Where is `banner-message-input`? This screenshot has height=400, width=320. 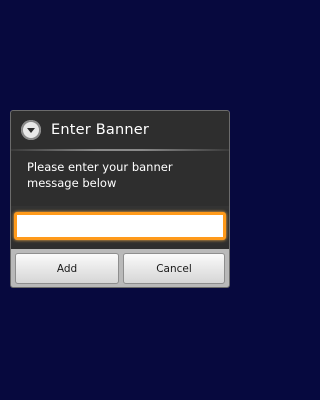
banner-message-input is located at coordinates (120, 226).